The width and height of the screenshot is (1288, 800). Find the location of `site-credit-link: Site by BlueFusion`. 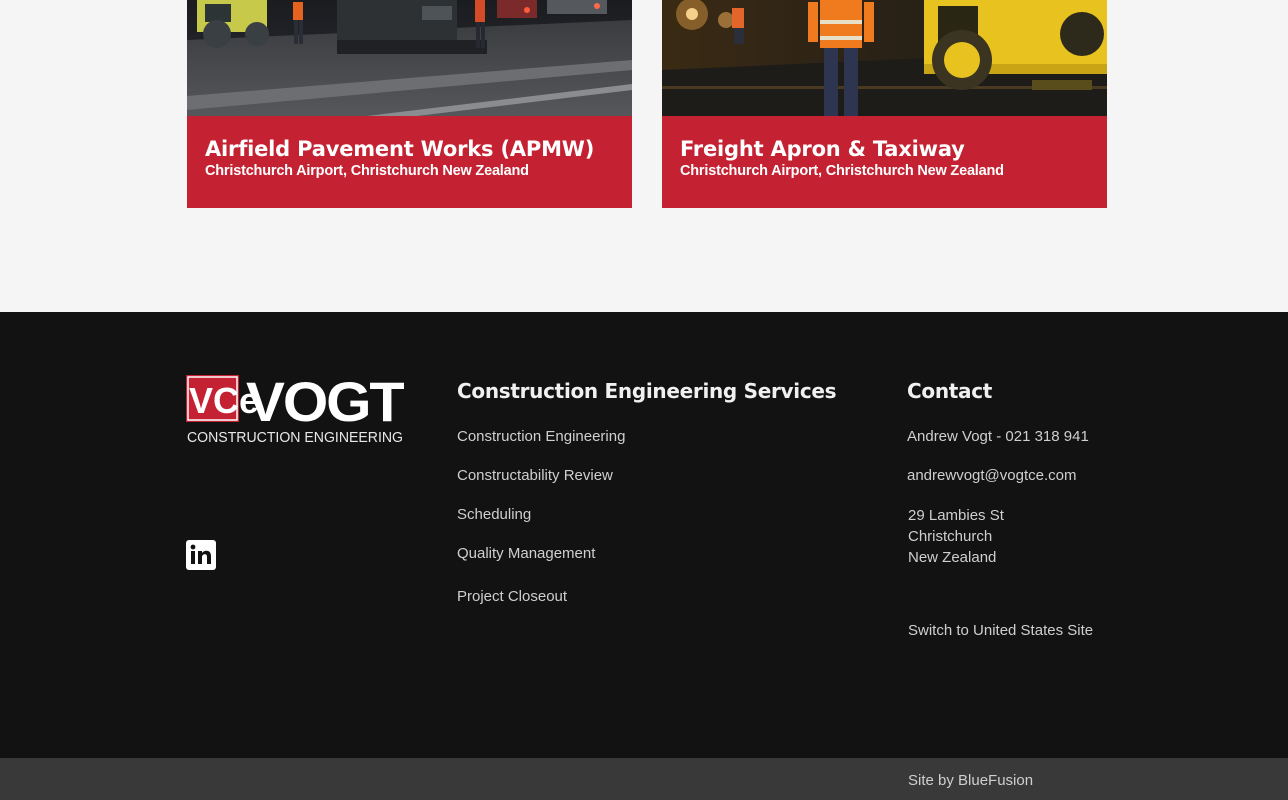

site-credit-link: Site by BlueFusion is located at coordinates (970, 780).